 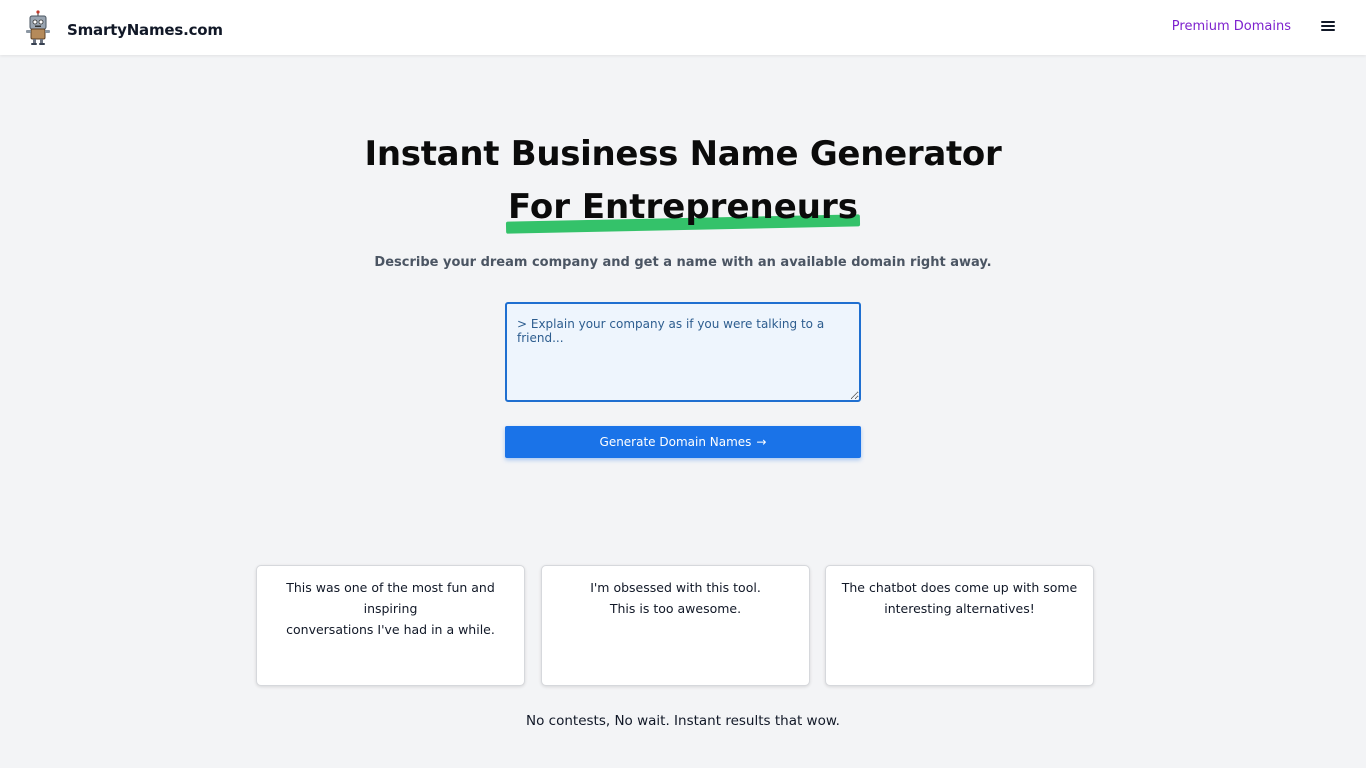 What do you see at coordinates (683, 154) in the screenshot?
I see `hero-title: Instant Business Name Generator` at bounding box center [683, 154].